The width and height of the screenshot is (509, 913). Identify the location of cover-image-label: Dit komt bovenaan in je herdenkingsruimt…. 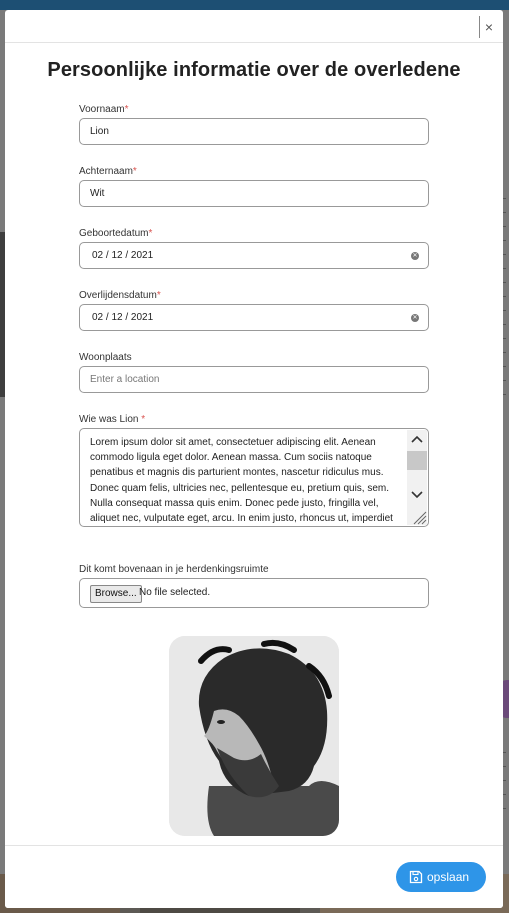
(174, 569).